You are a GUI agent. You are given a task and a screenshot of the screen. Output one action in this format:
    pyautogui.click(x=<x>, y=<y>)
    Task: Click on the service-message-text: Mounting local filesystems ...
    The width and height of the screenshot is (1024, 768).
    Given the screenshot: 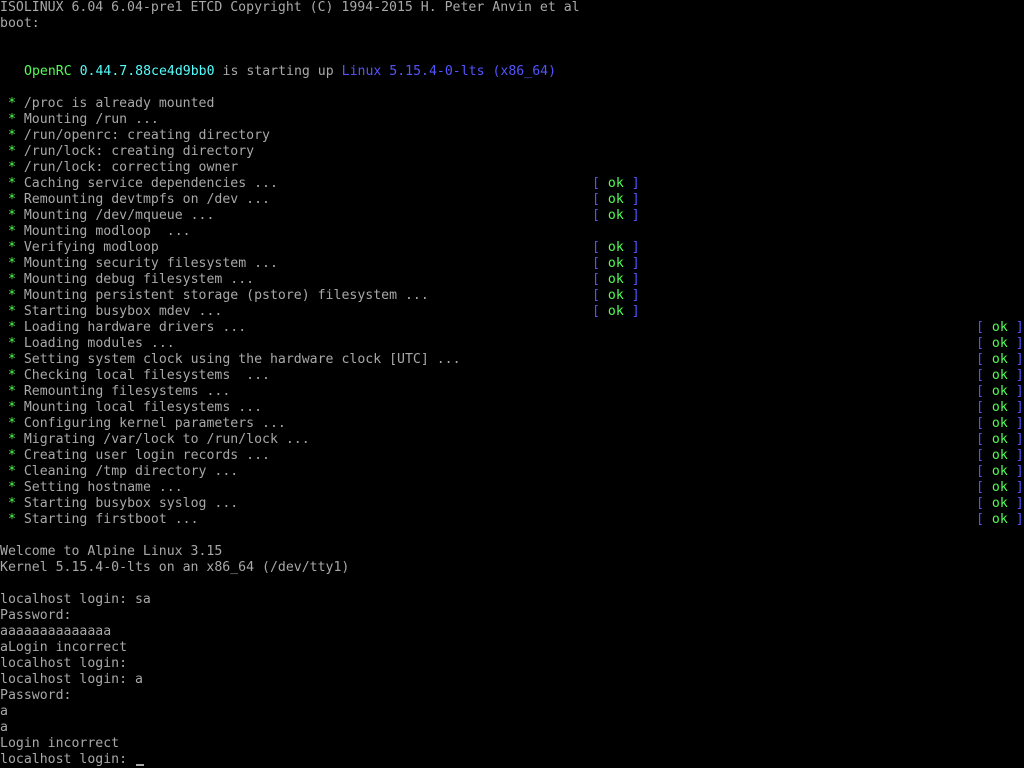 What is the action you would take?
    pyautogui.click(x=143, y=407)
    